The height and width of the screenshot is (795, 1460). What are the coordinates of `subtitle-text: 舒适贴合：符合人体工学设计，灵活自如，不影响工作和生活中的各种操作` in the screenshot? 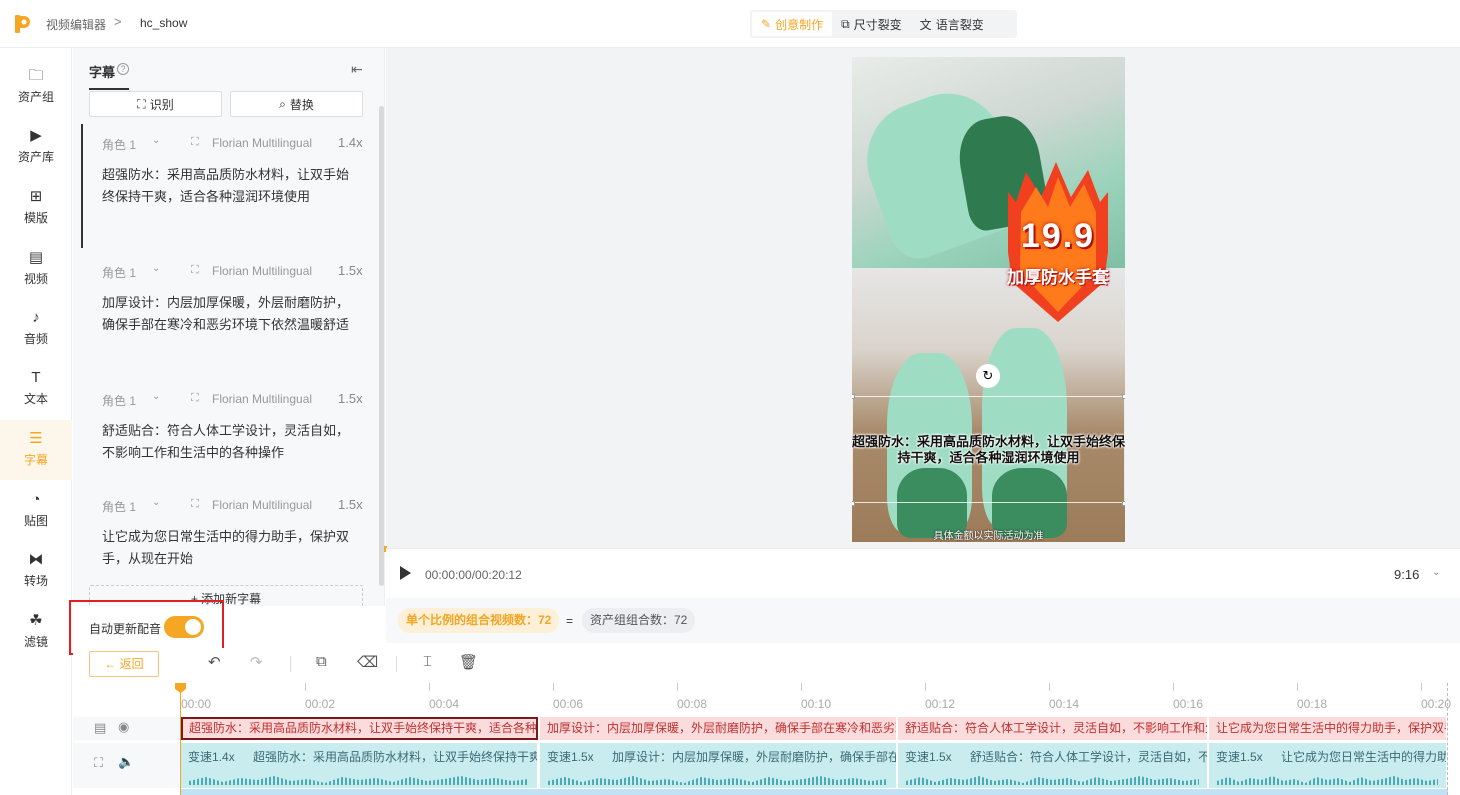 It's located at (227, 442).